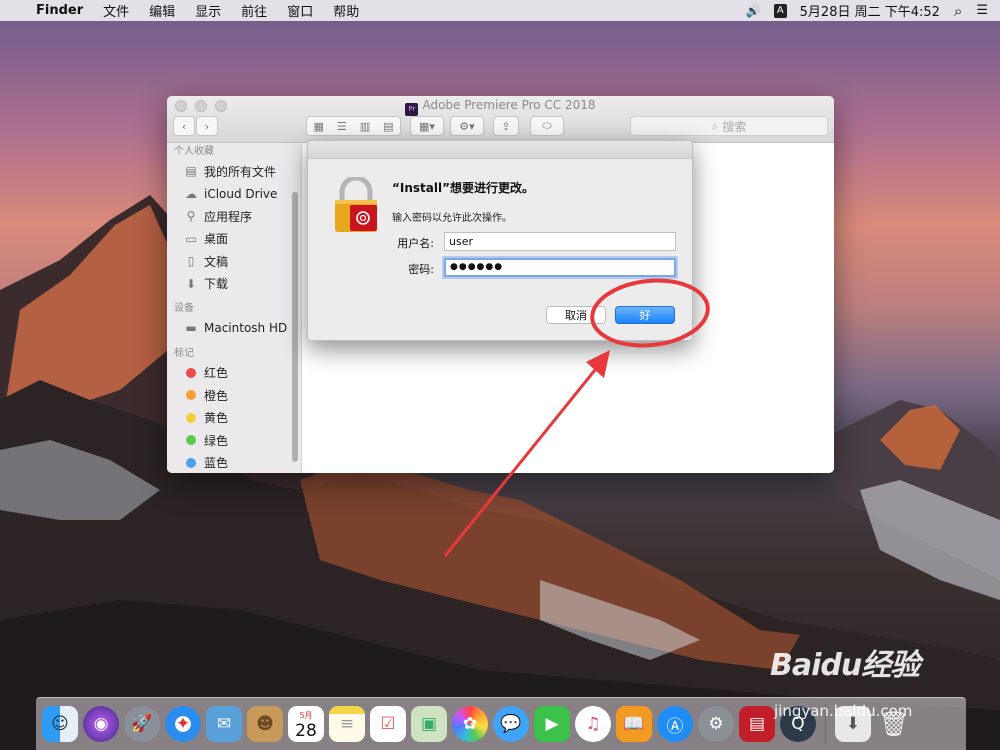  I want to click on menu-app-finder: Finder, so click(59, 10).